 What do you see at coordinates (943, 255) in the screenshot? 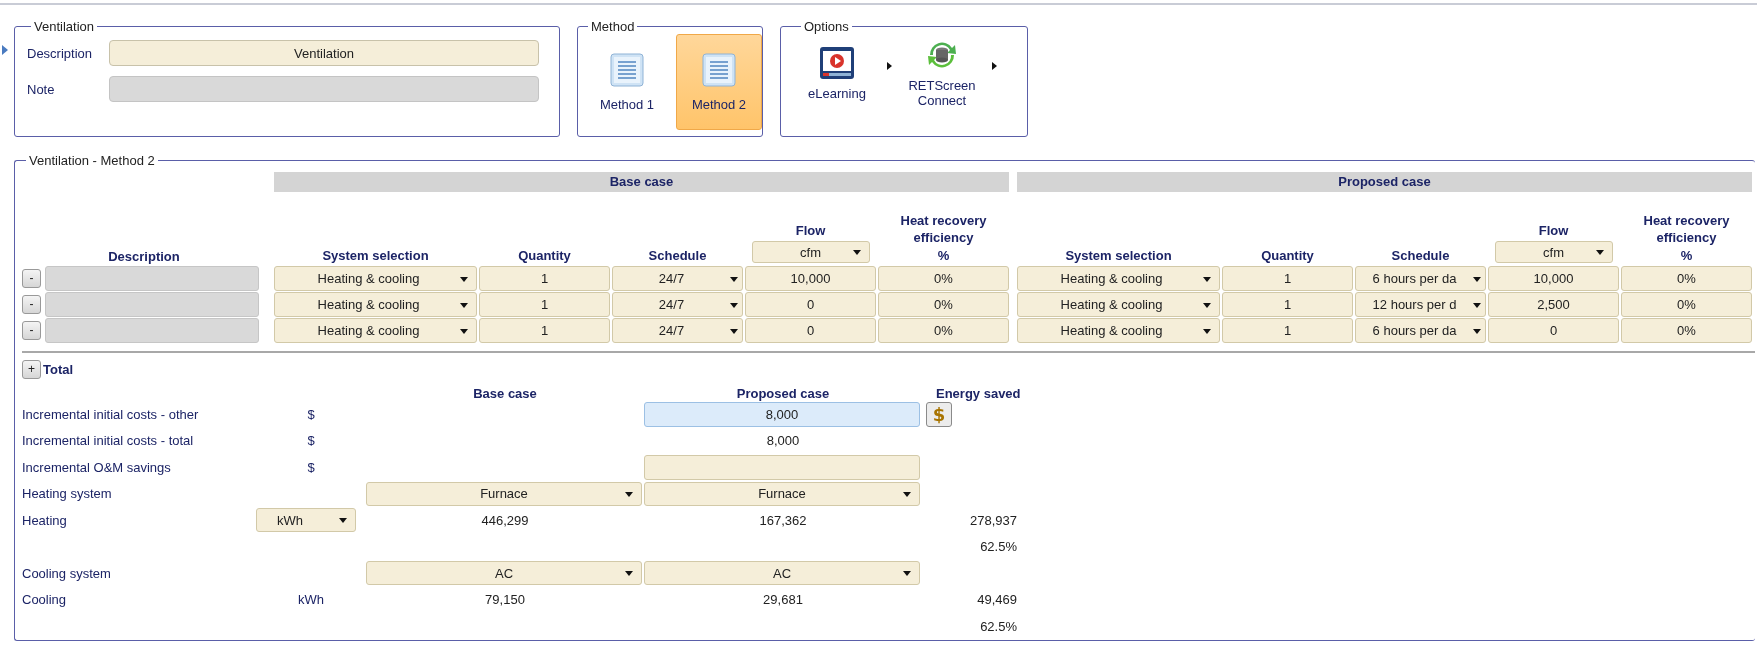
I see `unit-label: %` at bounding box center [943, 255].